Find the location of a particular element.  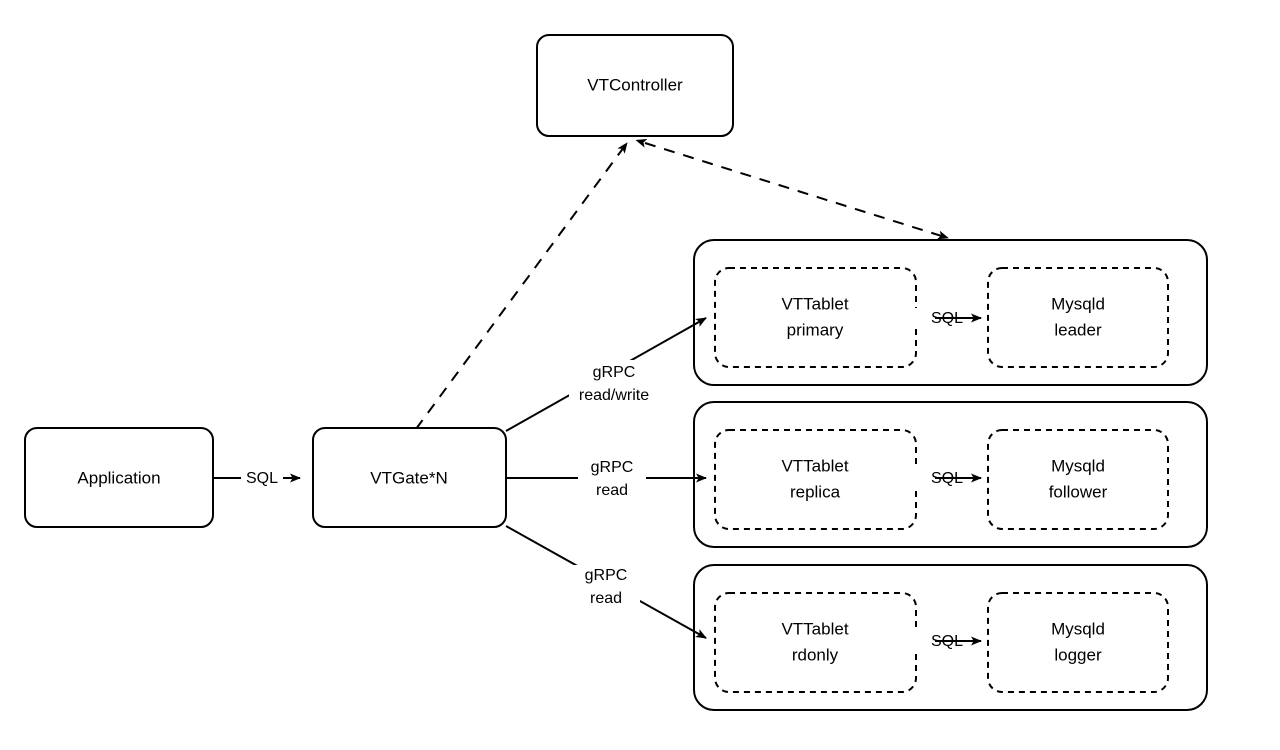

edge-label-bg-replica-follower is located at coordinates (914, 478).